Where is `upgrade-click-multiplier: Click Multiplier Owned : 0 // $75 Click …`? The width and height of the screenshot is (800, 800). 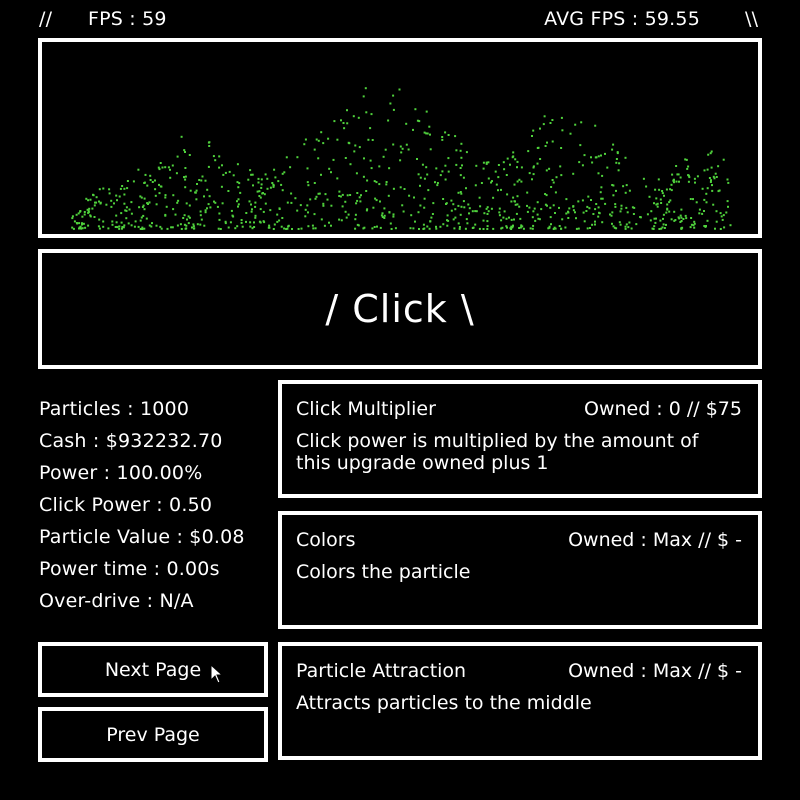
upgrade-click-multiplier: Click Multiplier Owned : 0 // $75 Click … is located at coordinates (520, 439).